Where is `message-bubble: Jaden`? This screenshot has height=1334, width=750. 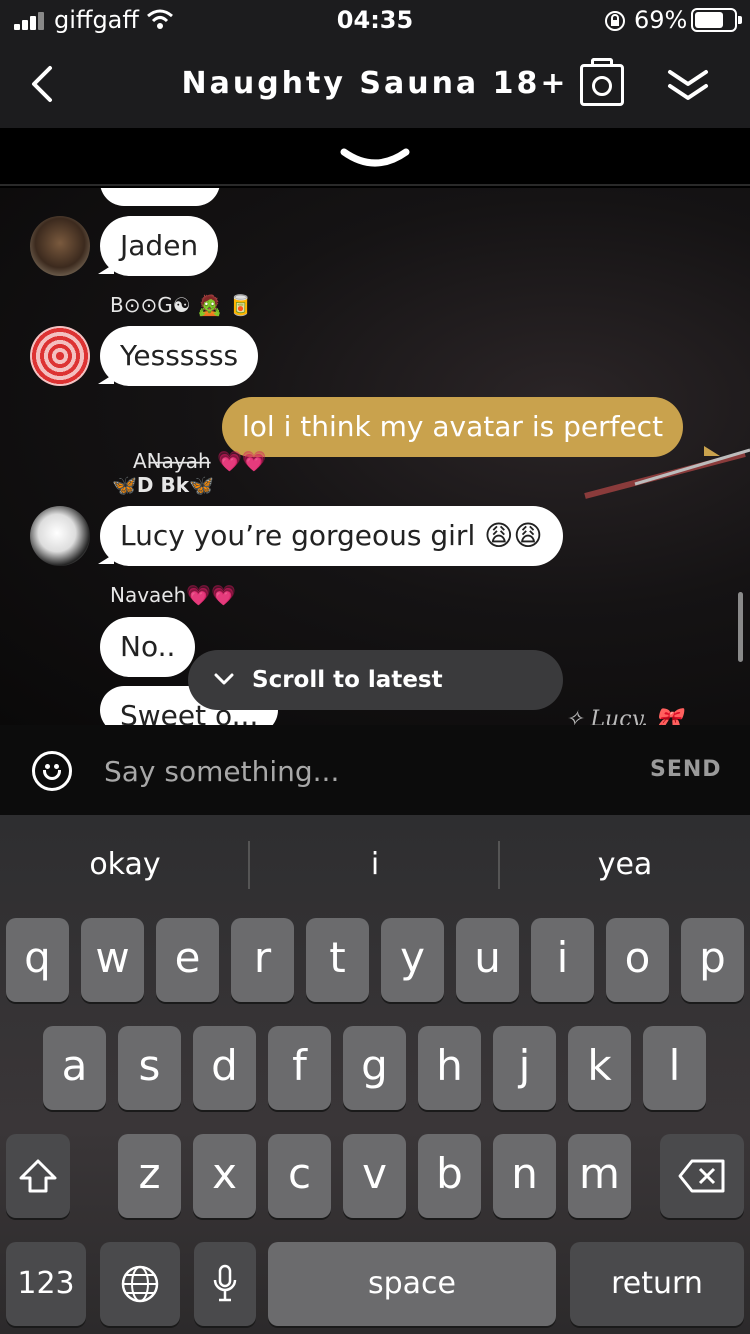
message-bubble: Jaden is located at coordinates (159, 246).